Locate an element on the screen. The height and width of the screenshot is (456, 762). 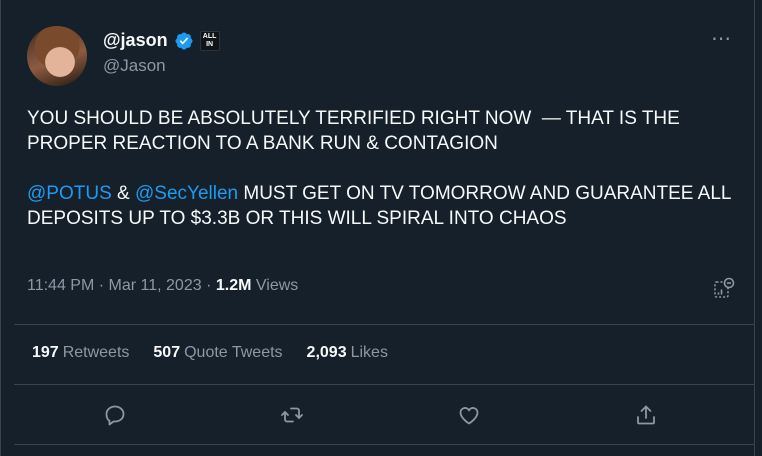
divider-middle is located at coordinates (384, 384).